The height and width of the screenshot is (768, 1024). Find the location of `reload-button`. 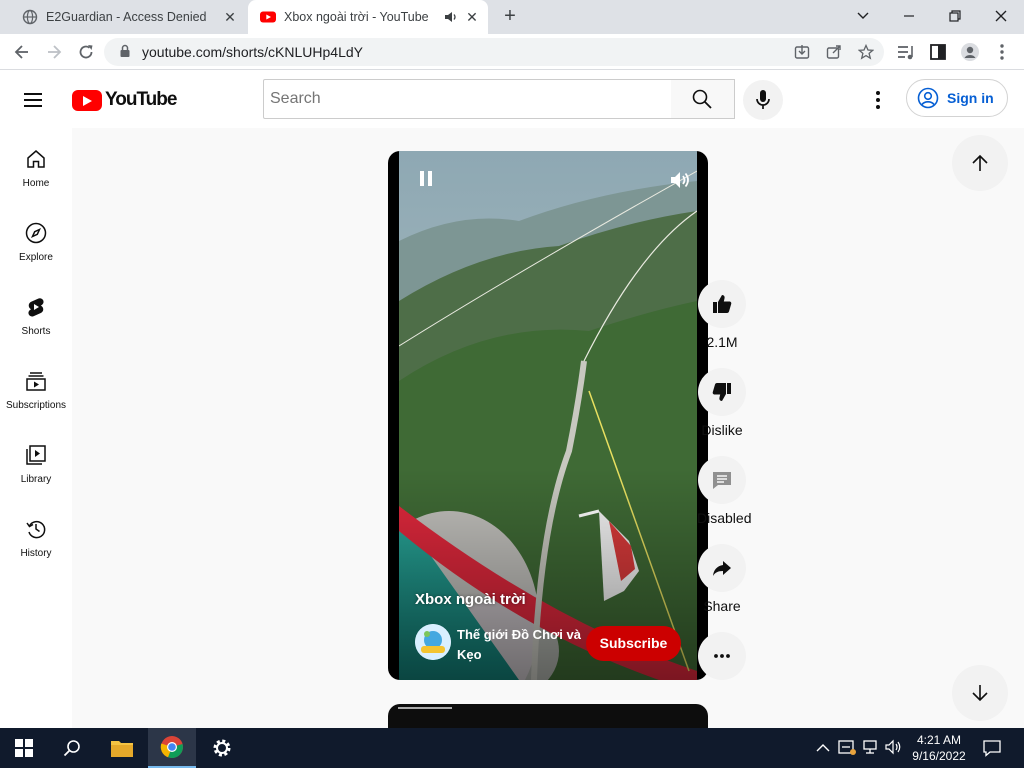

reload-button is located at coordinates (86, 52).